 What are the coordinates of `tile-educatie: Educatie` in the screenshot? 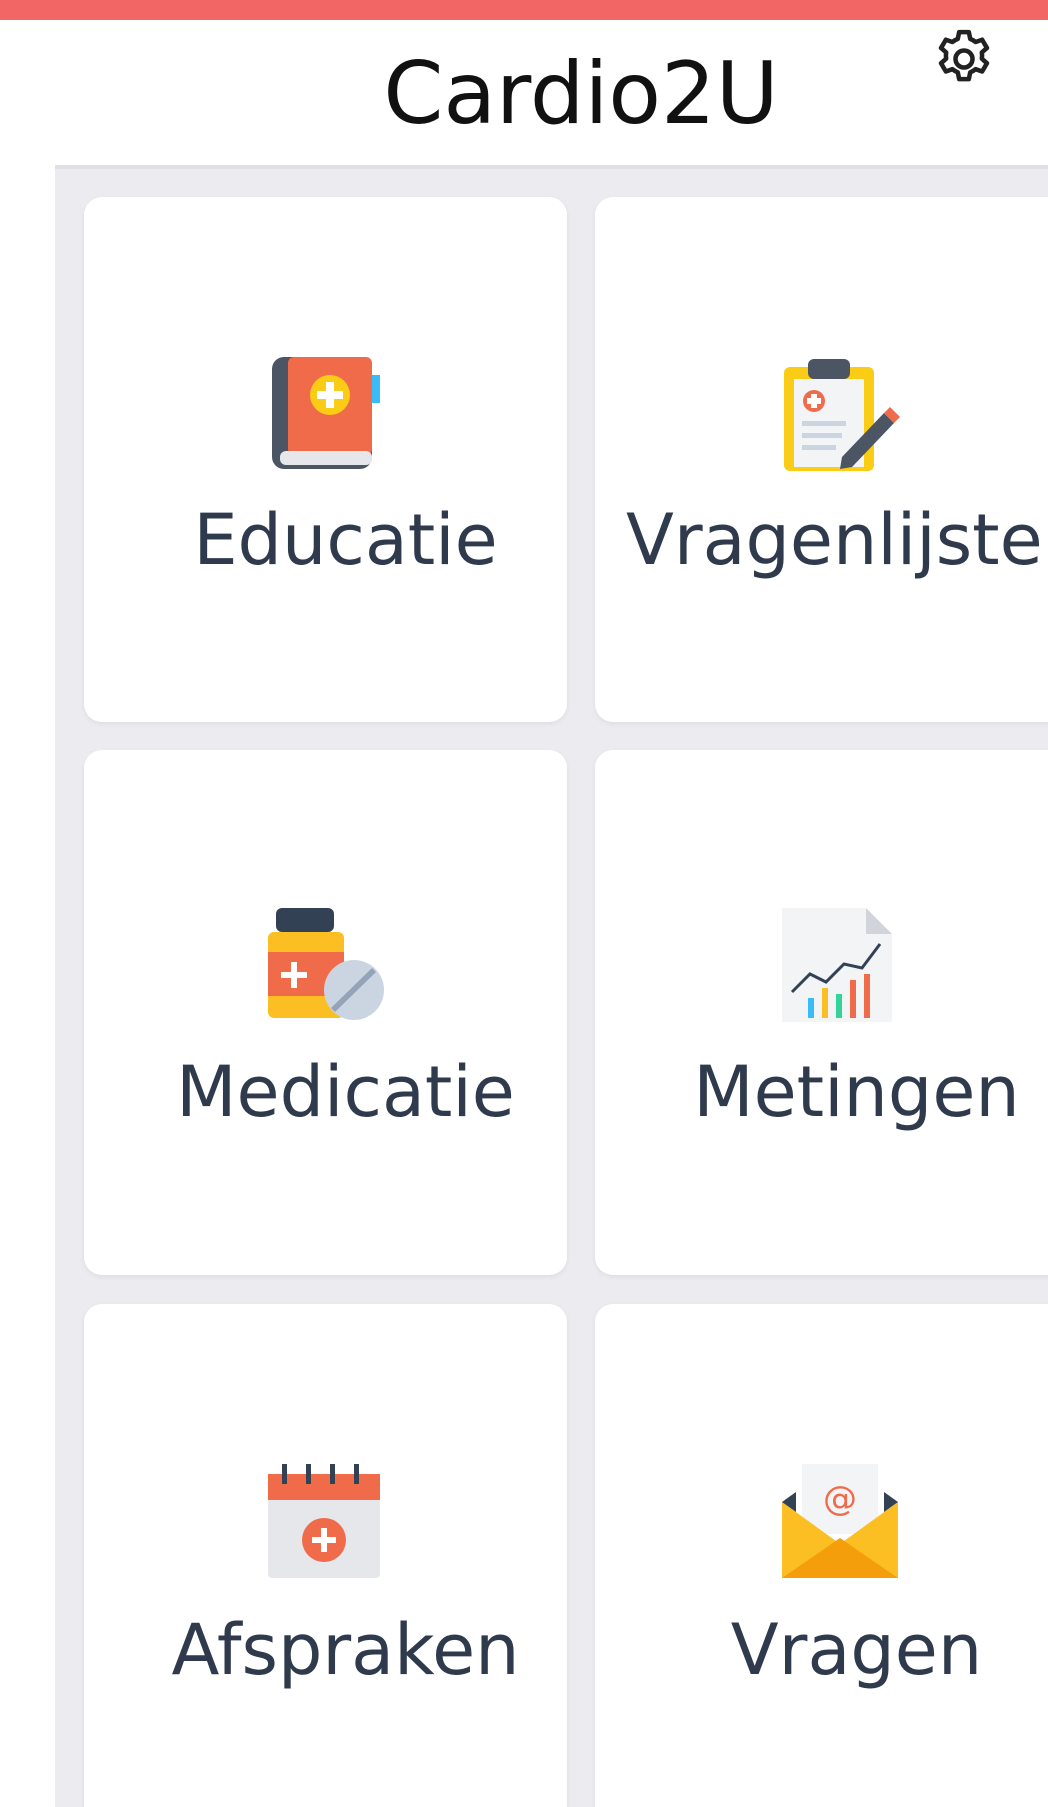 It's located at (325, 459).